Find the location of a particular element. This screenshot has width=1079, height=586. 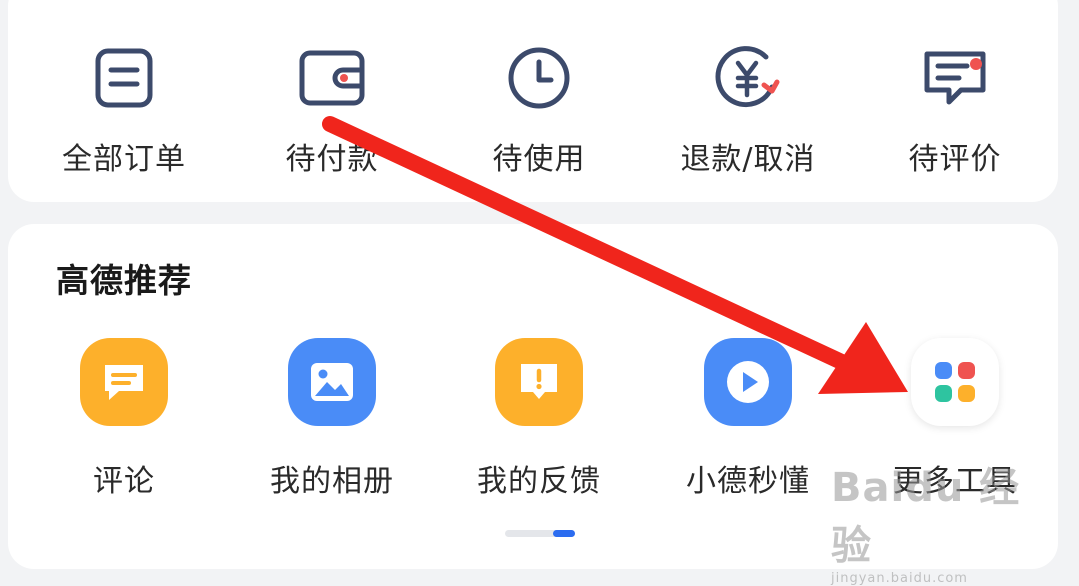

order-all-button: 全部订单 is located at coordinates (124, 108).